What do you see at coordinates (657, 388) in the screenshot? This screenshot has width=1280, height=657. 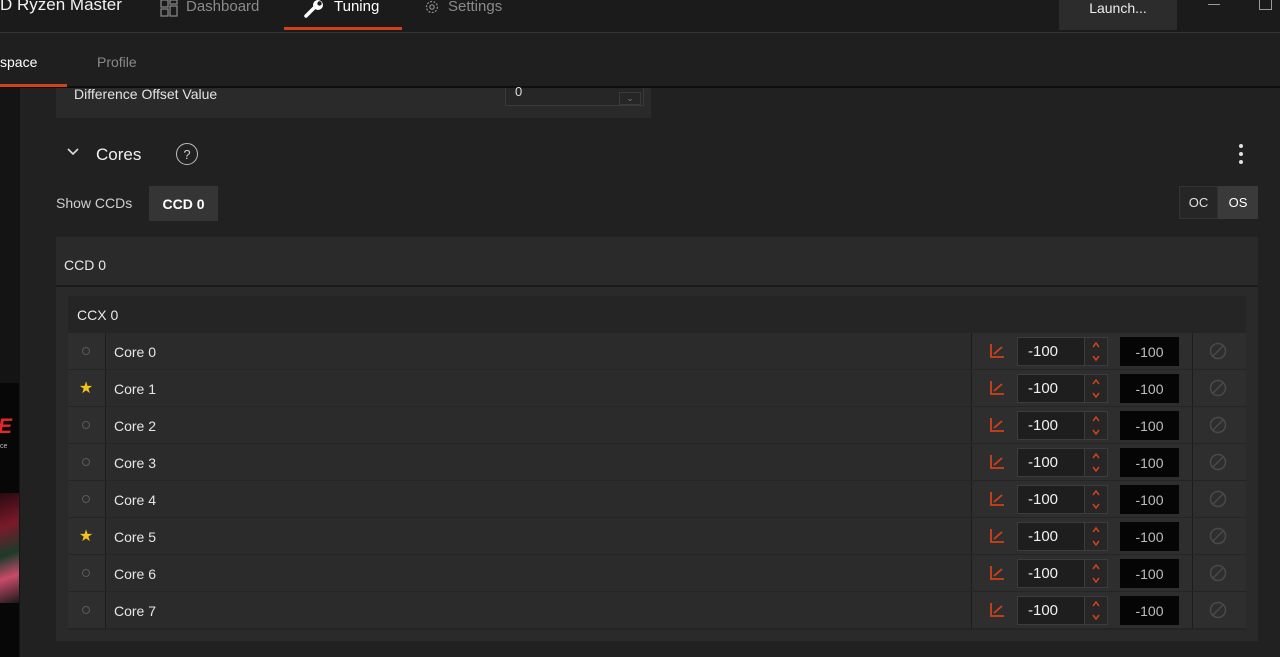 I see `core-row: ★ Core 1 -100 -100` at bounding box center [657, 388].